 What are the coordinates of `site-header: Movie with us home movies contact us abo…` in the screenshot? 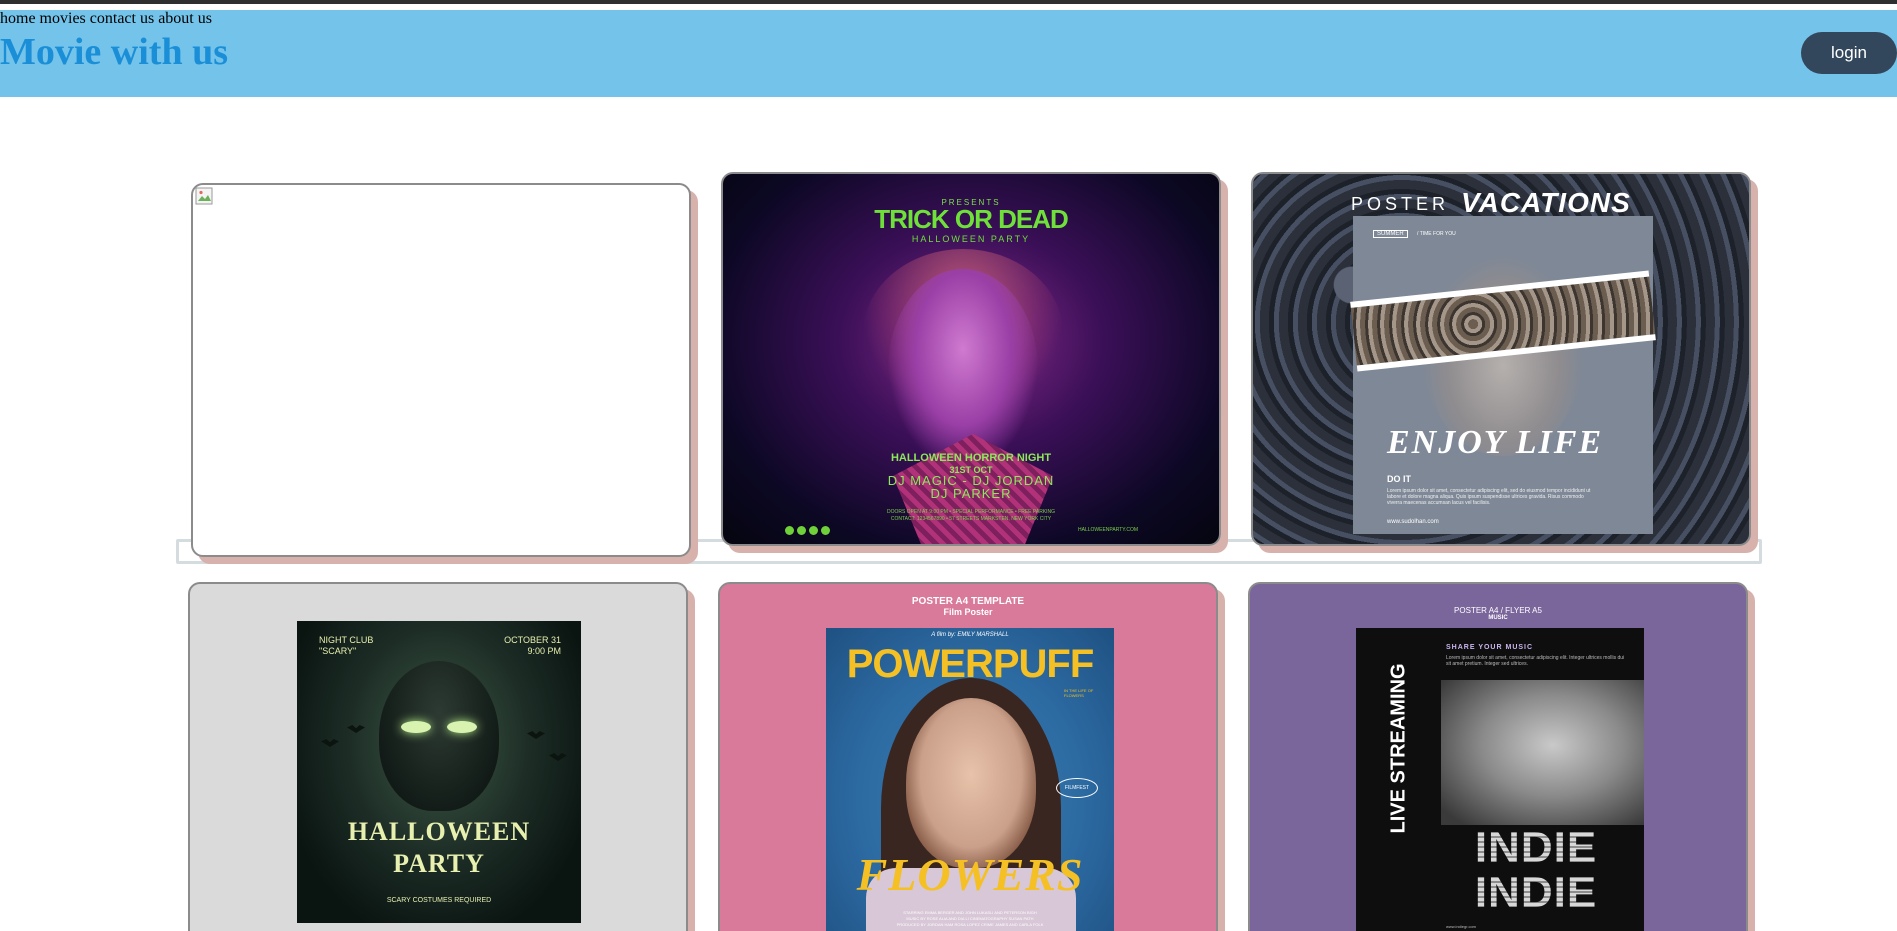 It's located at (948, 53).